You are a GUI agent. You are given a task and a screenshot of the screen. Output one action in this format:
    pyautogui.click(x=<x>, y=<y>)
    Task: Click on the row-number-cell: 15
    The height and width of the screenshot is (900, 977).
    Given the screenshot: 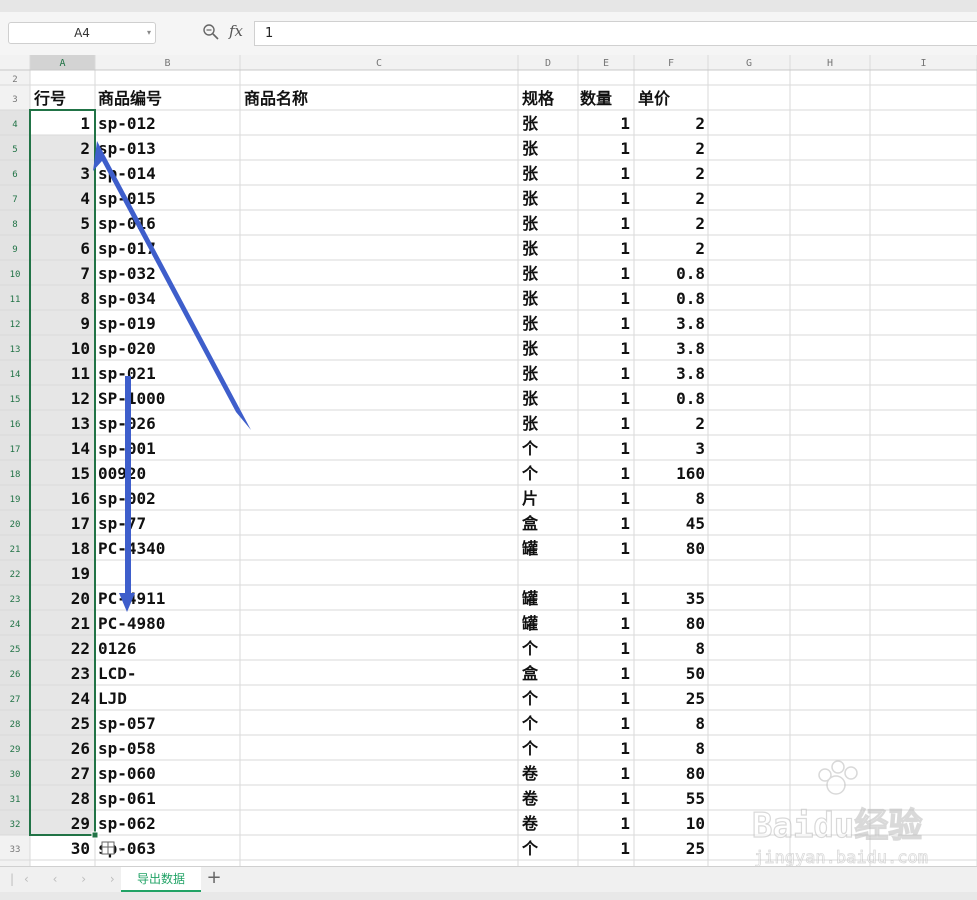 What is the action you would take?
    pyautogui.click(x=80, y=473)
    